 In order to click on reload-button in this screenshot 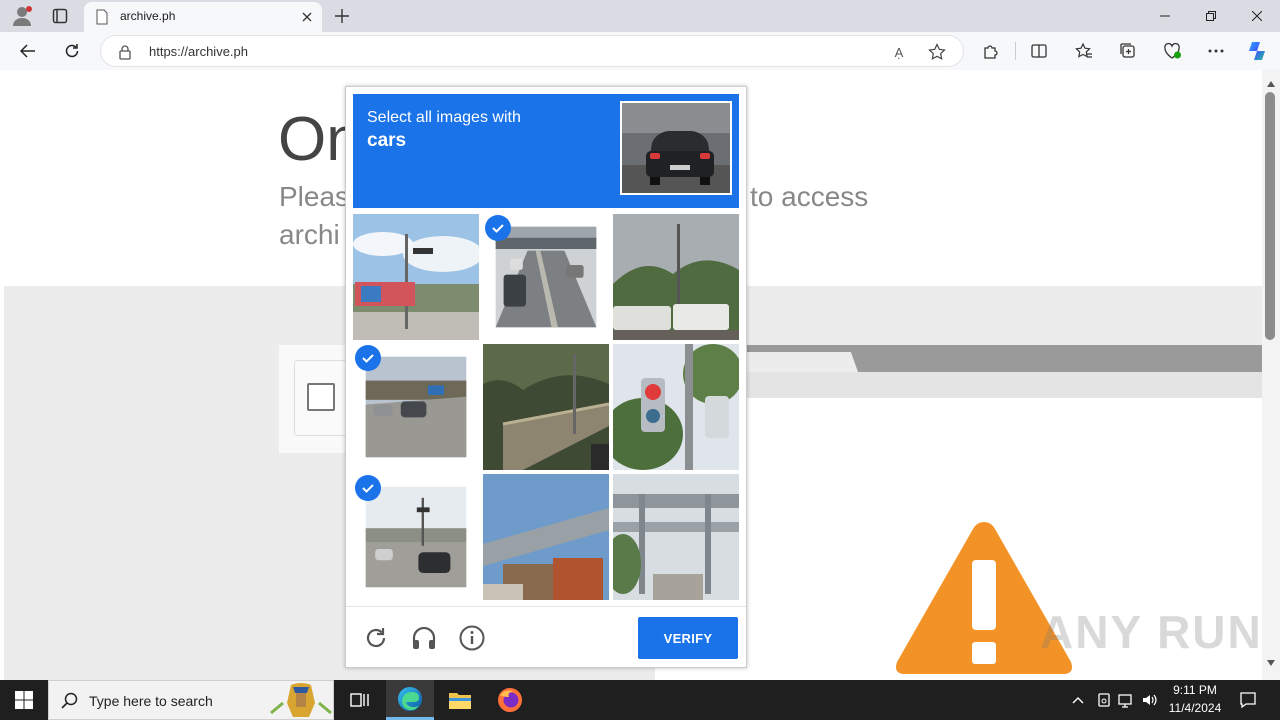, I will do `click(72, 51)`.